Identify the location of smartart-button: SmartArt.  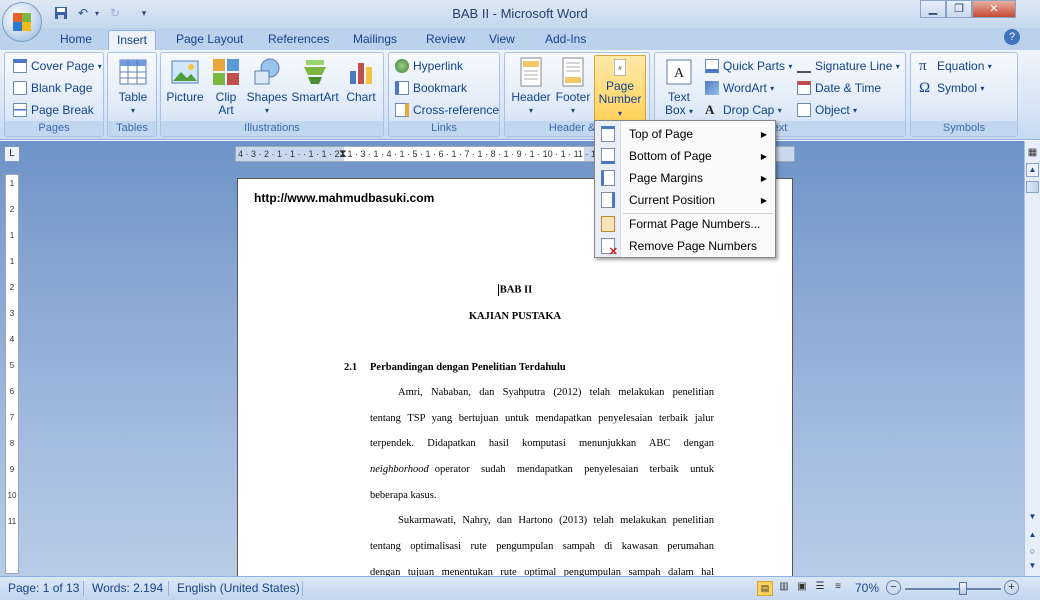
(315, 80).